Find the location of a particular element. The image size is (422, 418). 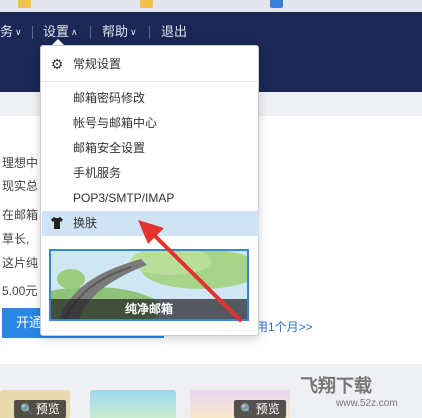

skin-preview-caption: 纯净邮箱 is located at coordinates (149, 309).